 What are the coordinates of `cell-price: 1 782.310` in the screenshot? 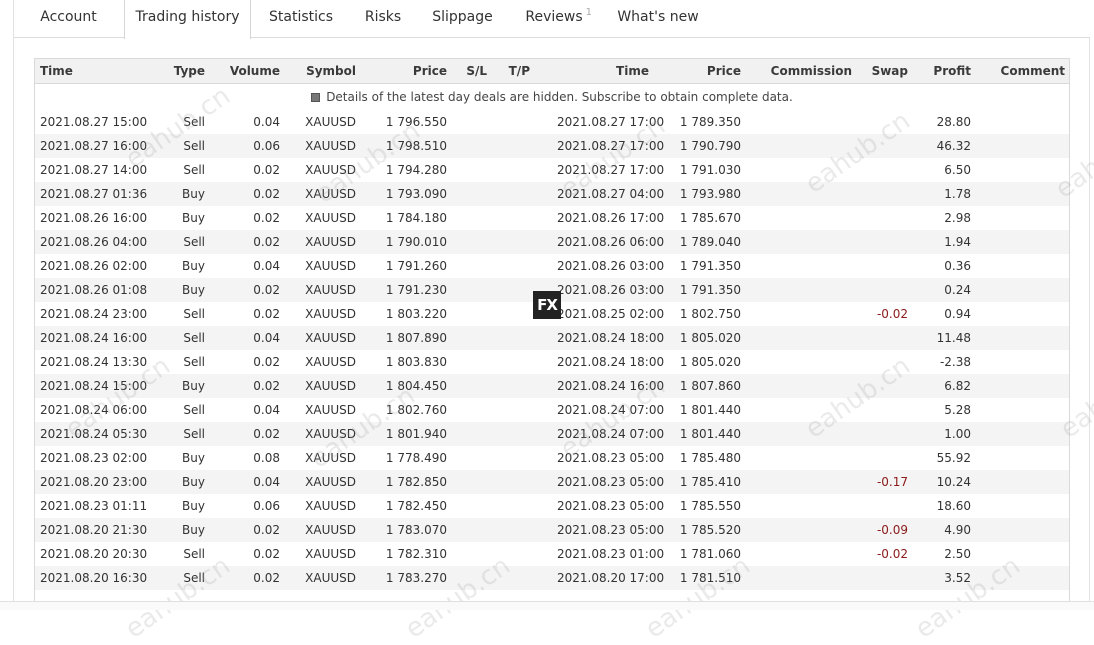 It's located at (416, 554).